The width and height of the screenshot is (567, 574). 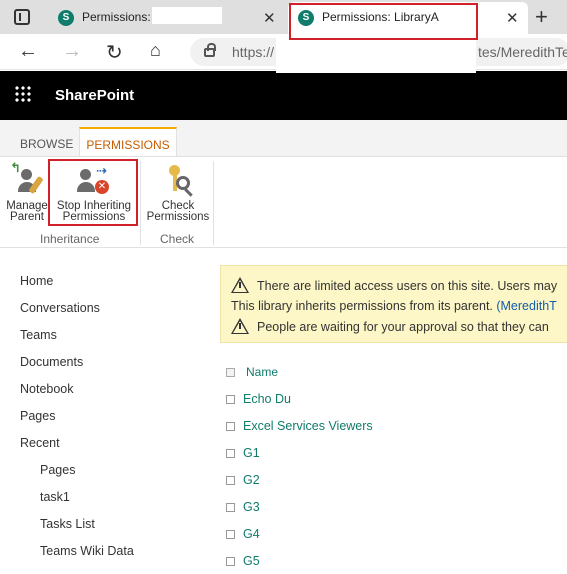 I want to click on manage-parent-label-2: Parent, so click(x=27, y=217).